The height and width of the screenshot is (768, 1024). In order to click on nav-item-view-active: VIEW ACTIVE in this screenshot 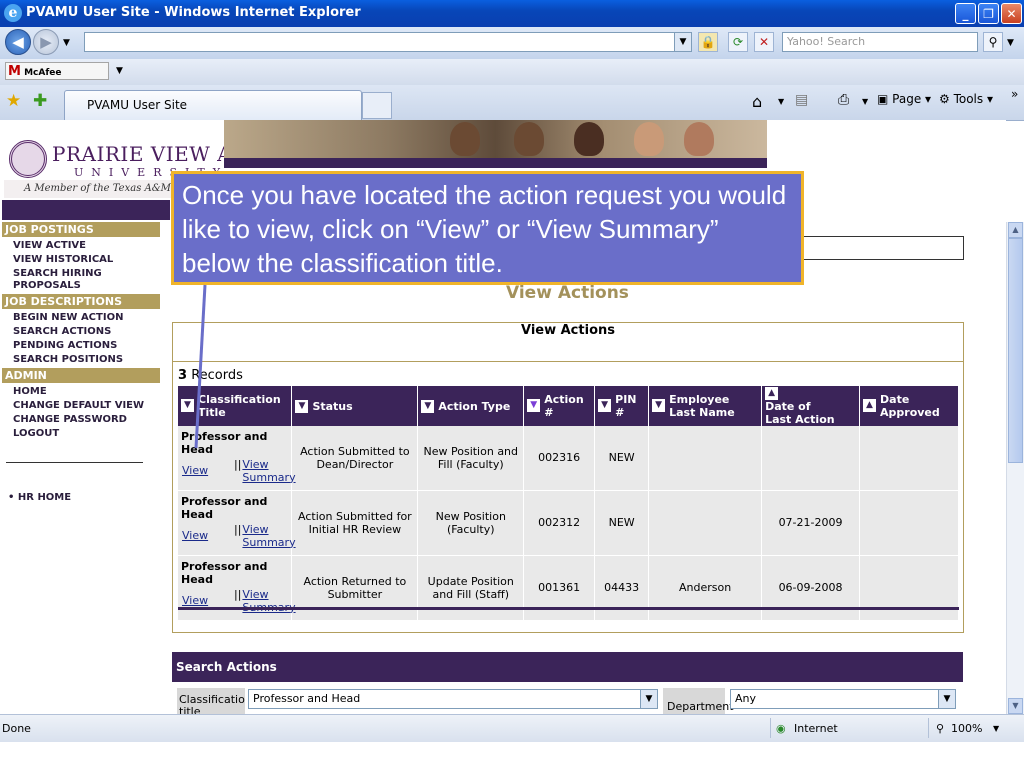, I will do `click(81, 246)`.